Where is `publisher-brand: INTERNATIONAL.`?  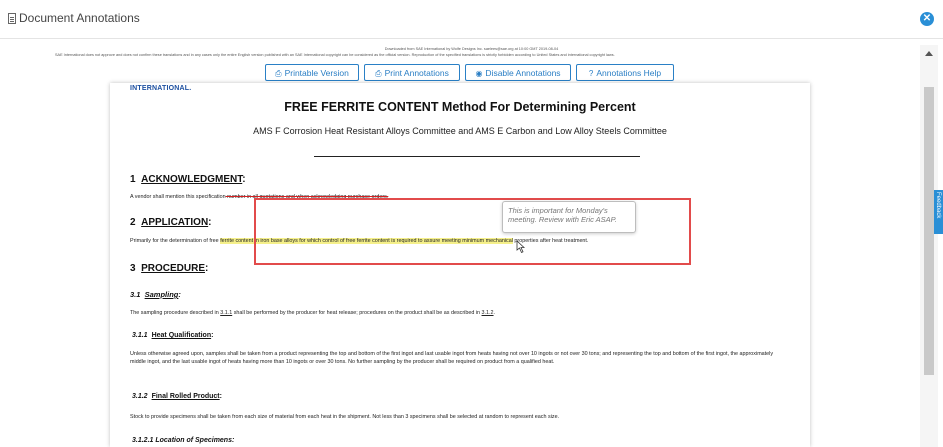 publisher-brand: INTERNATIONAL. is located at coordinates (161, 88).